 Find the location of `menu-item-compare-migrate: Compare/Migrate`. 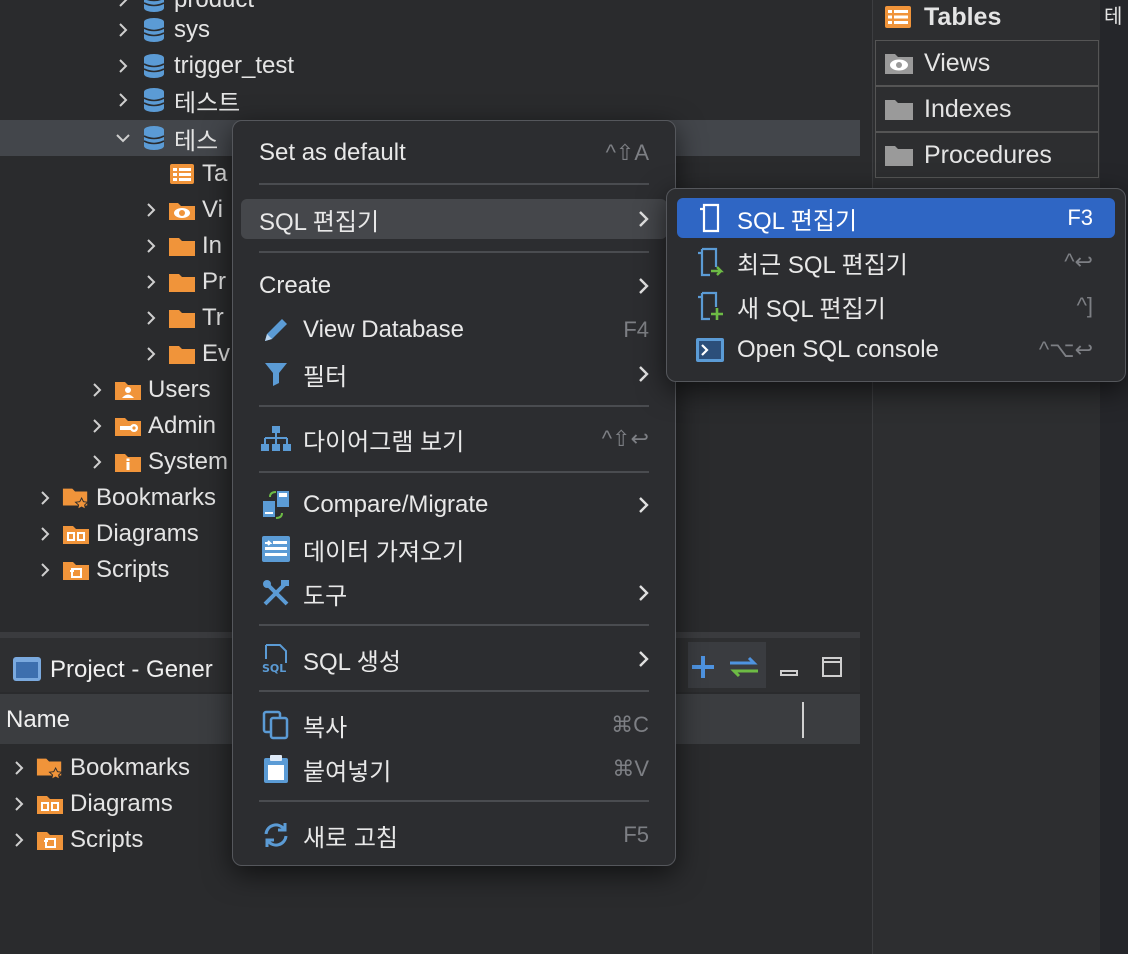

menu-item-compare-migrate: Compare/Migrate is located at coordinates (454, 505).